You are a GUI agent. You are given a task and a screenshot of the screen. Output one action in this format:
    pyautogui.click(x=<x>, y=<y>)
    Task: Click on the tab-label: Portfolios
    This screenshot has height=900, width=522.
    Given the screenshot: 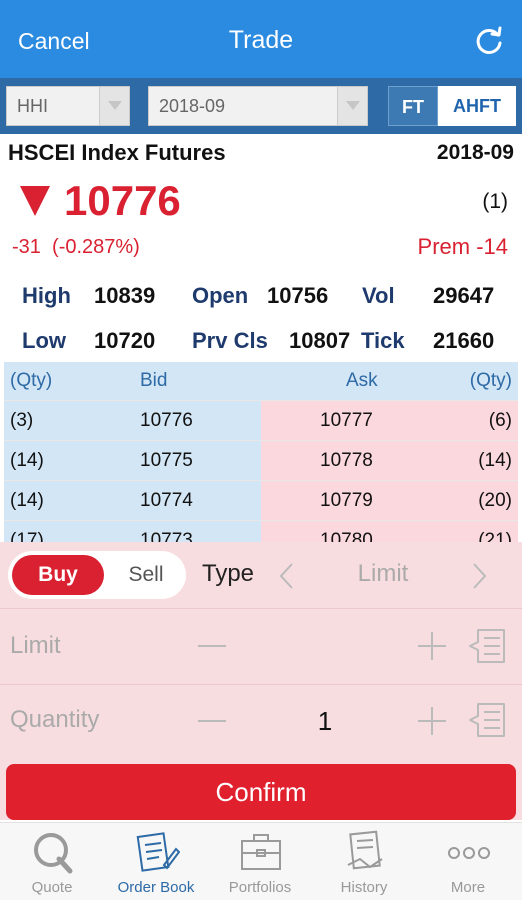 What is the action you would take?
    pyautogui.click(x=260, y=887)
    